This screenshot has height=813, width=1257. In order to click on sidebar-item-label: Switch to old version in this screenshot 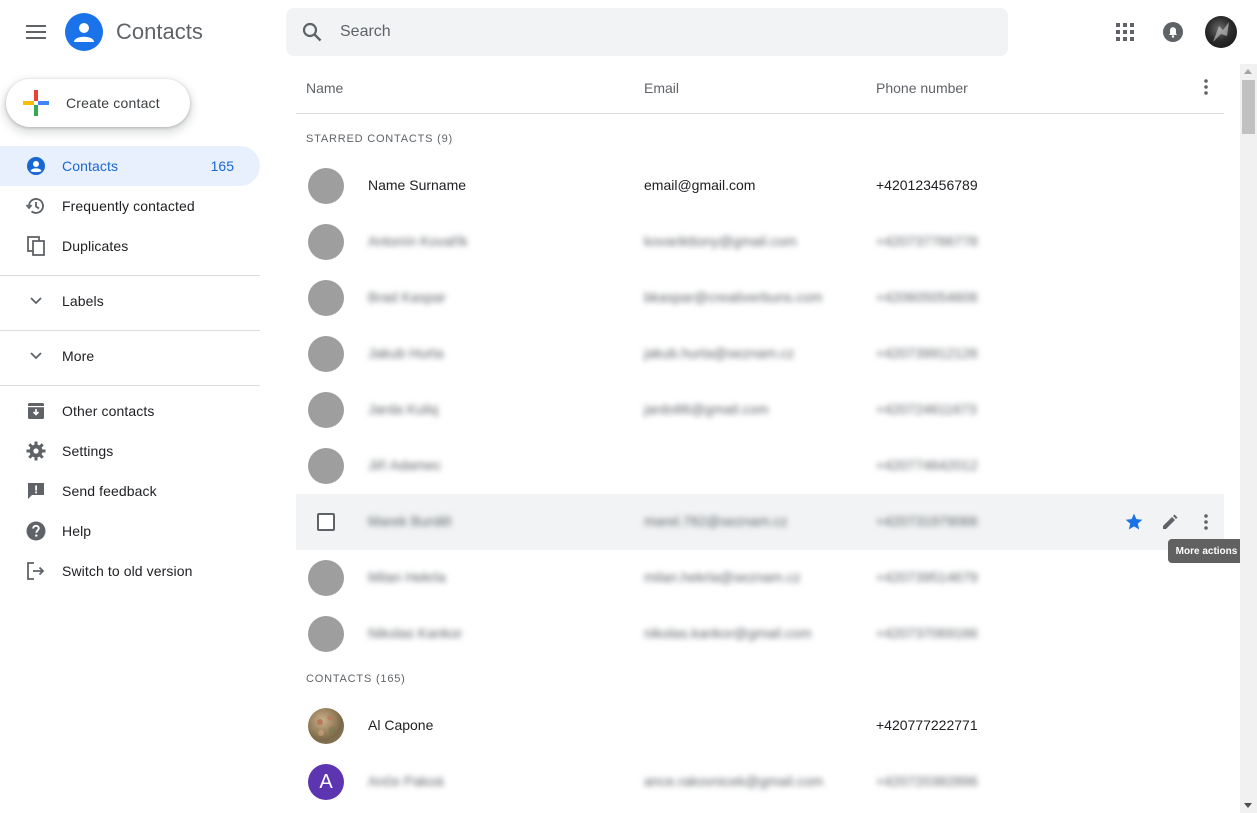, I will do `click(127, 571)`.